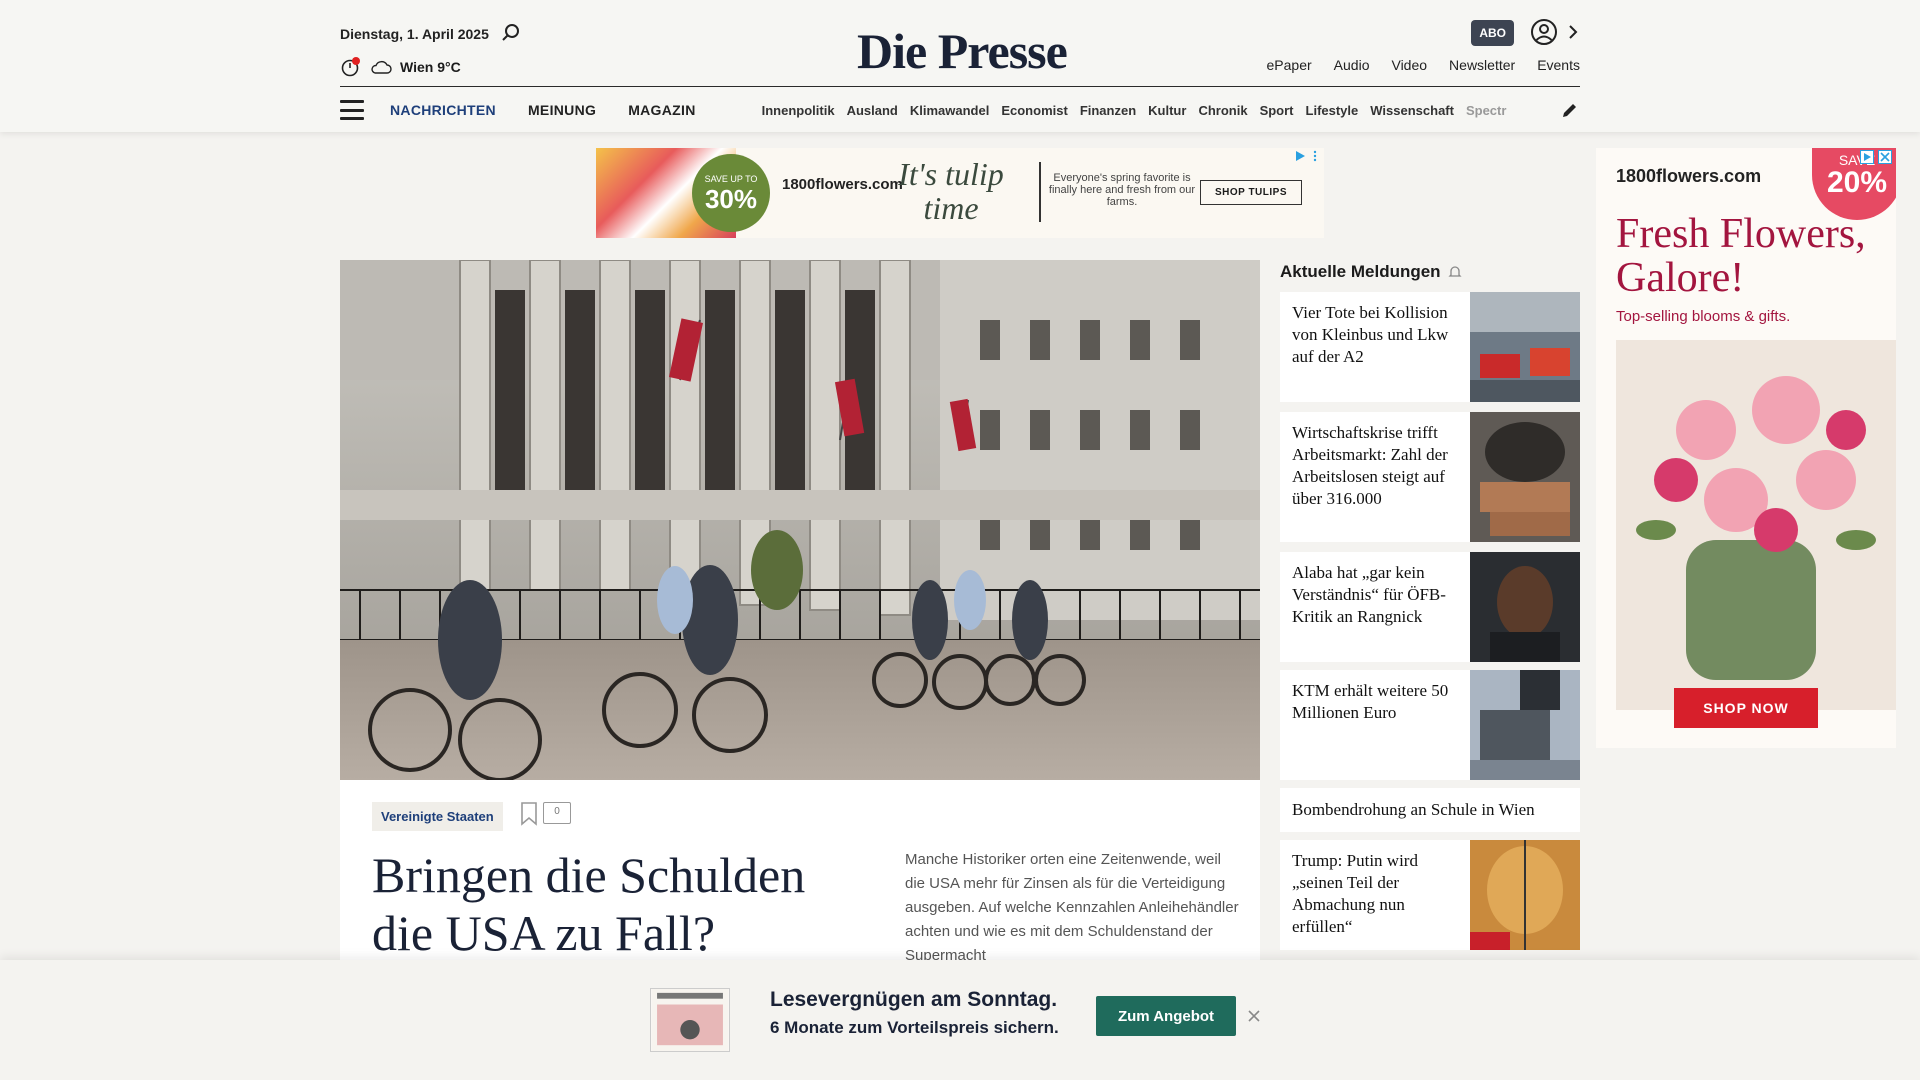  What do you see at coordinates (914, 1027) in the screenshot?
I see `promo-subtitle: 6 Monate zum Vorteilspreis sichern.` at bounding box center [914, 1027].